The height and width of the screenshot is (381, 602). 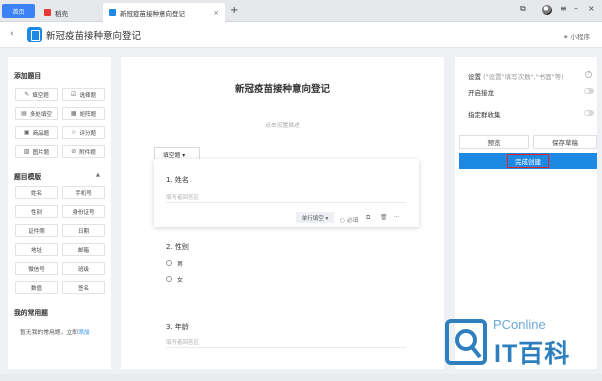 I want to click on pconline-watermark: PConline IT百科, so click(x=518, y=342).